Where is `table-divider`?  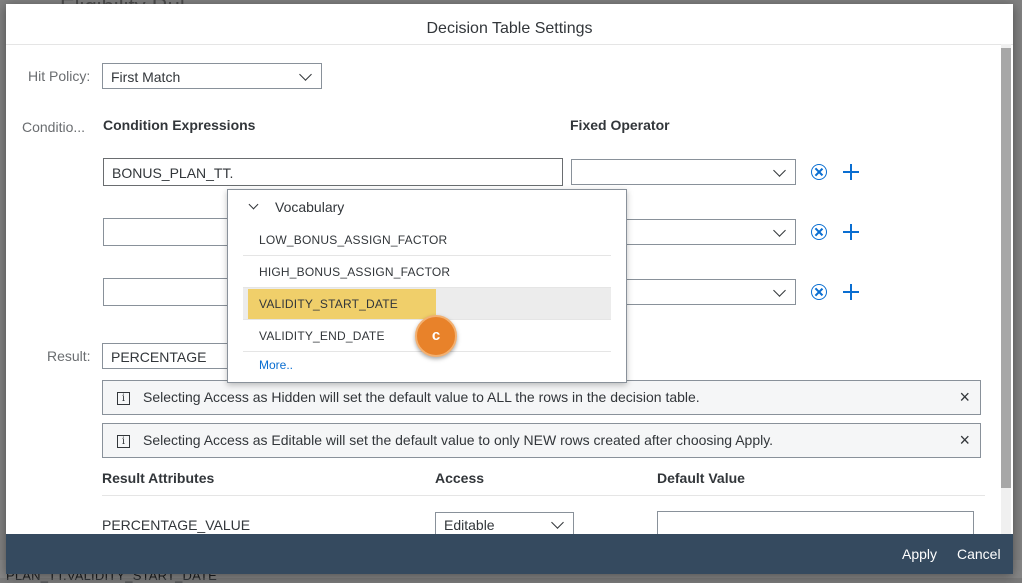
table-divider is located at coordinates (543, 495).